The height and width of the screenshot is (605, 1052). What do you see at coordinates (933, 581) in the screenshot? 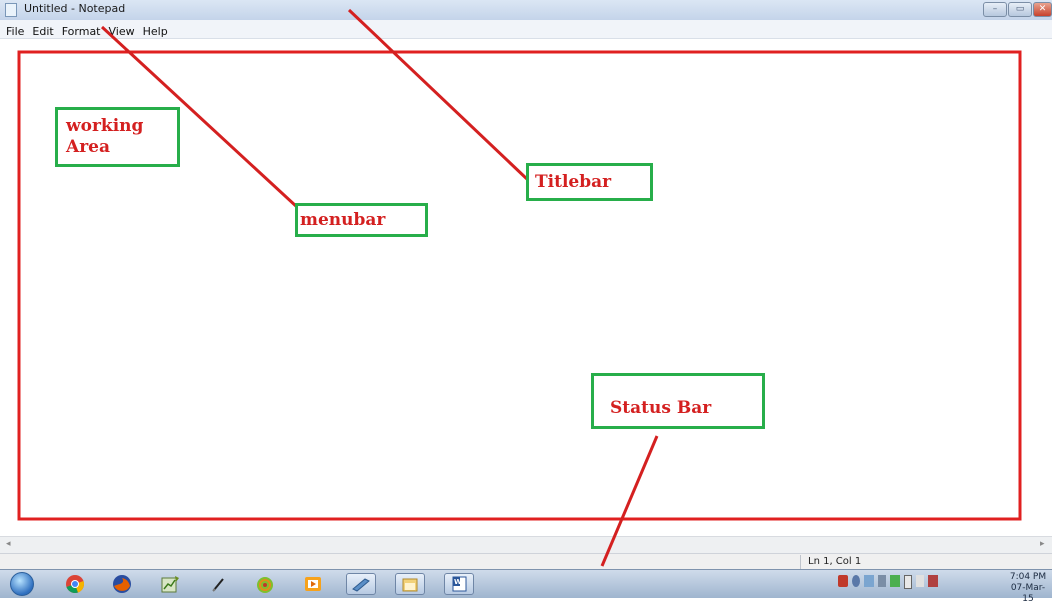
I see `monitor-icon` at bounding box center [933, 581].